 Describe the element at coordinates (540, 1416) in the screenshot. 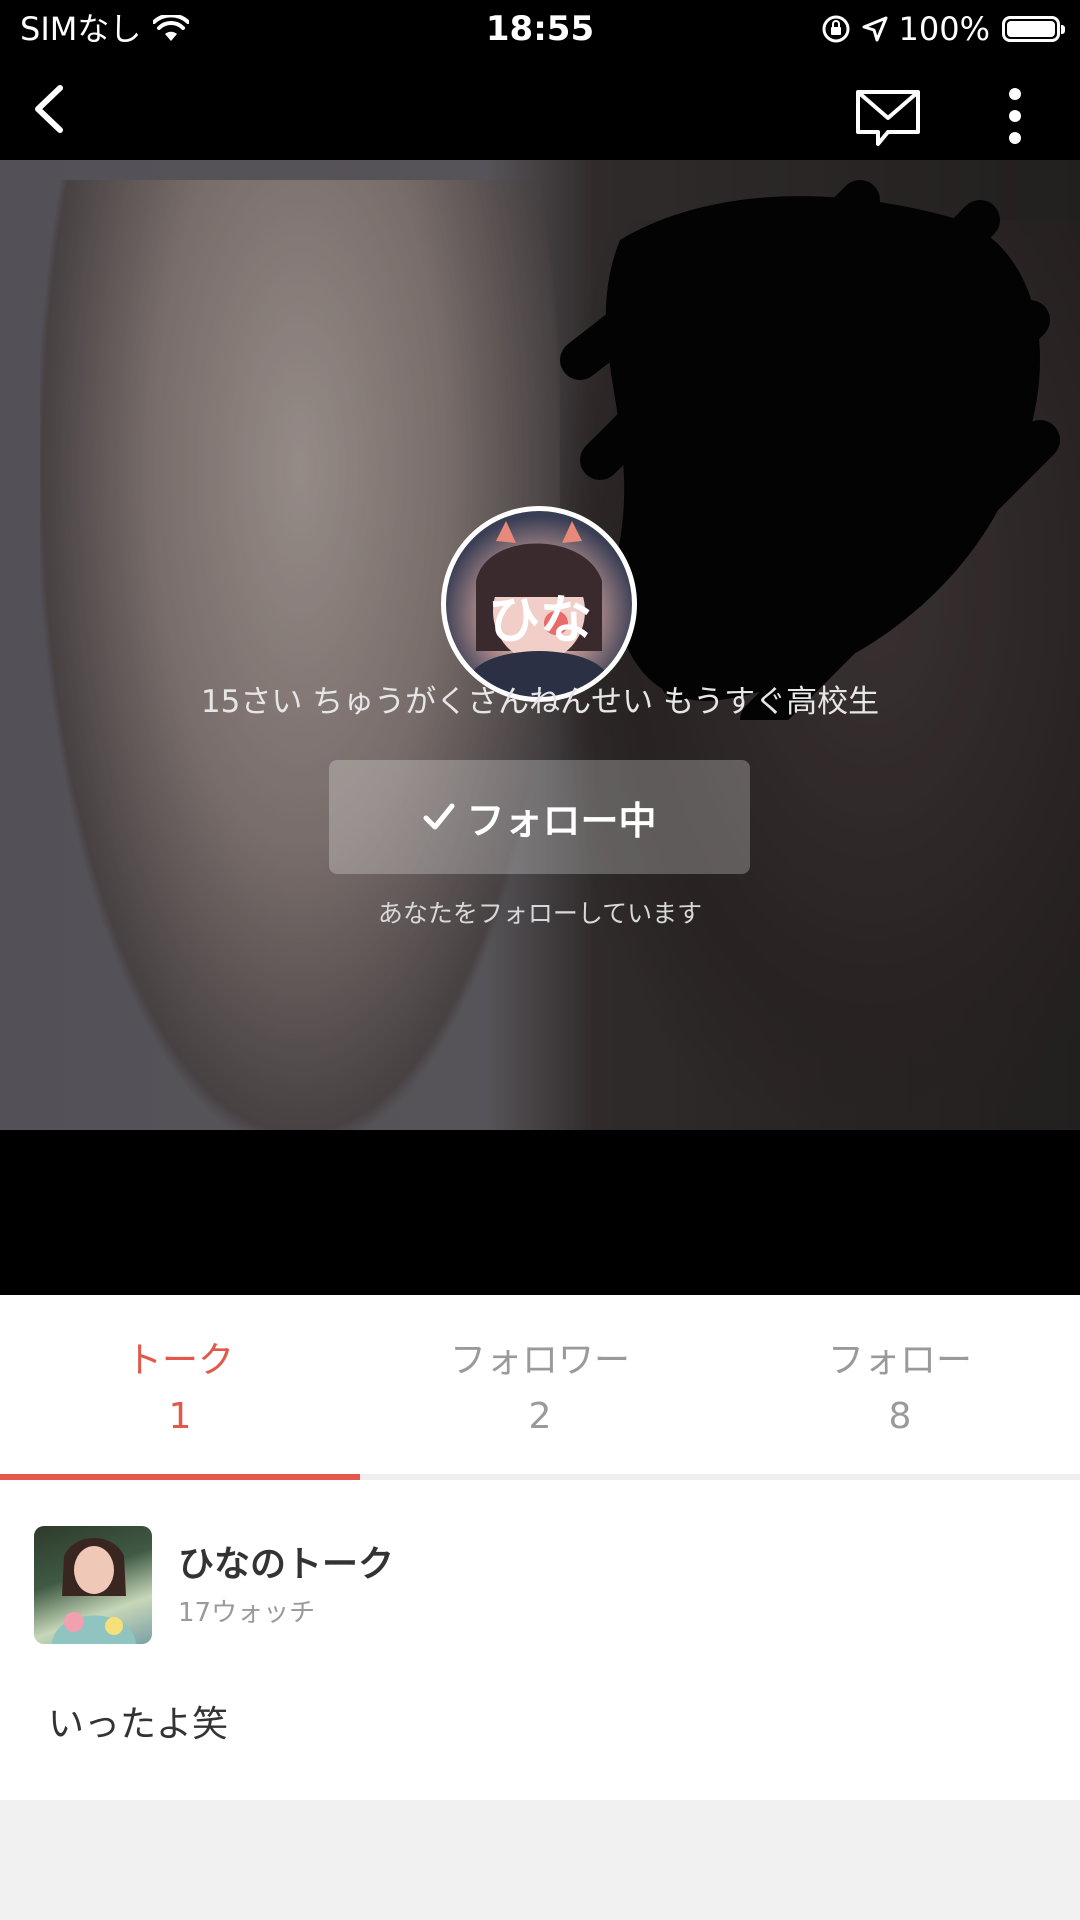

I see `tab-followers-count: 2` at that location.